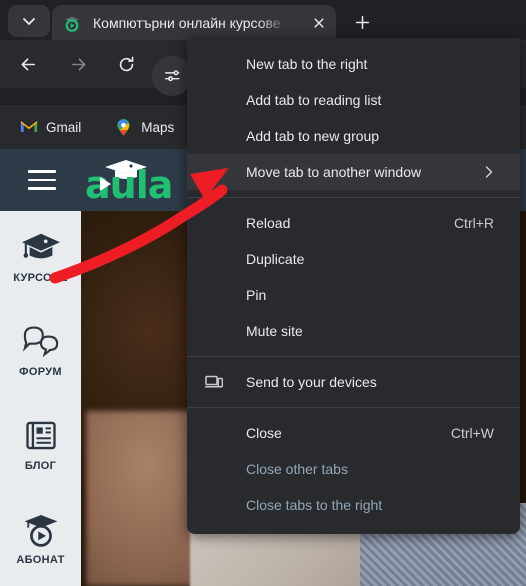  What do you see at coordinates (353, 259) in the screenshot?
I see `menu-item-duplicate: Duplicate` at bounding box center [353, 259].